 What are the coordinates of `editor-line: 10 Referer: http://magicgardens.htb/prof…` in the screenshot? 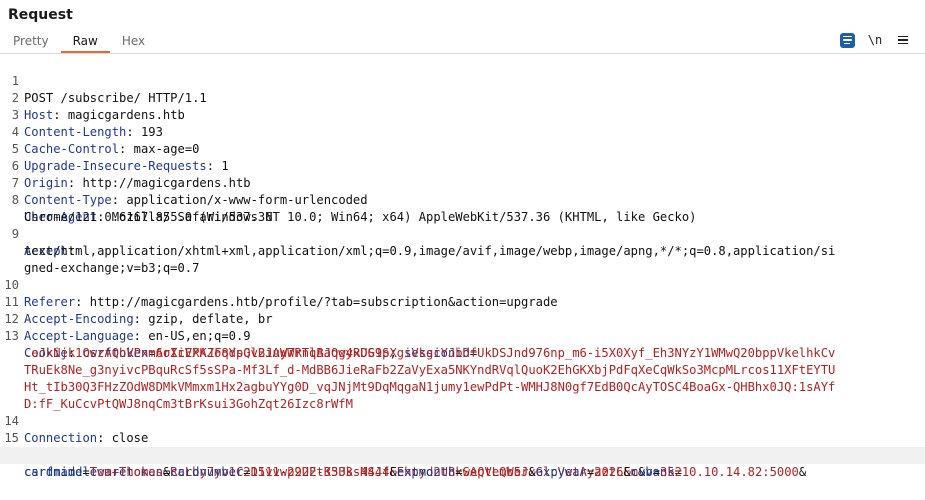 It's located at (462, 284).